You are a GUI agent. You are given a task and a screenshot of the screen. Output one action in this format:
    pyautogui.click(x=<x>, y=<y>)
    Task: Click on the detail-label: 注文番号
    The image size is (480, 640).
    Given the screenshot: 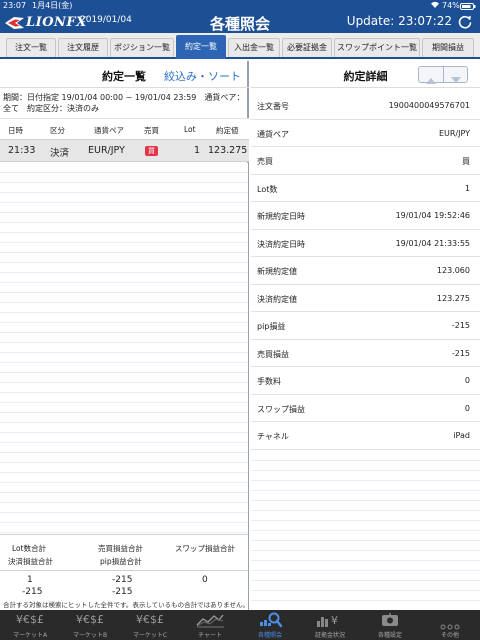 What is the action you would take?
    pyautogui.click(x=273, y=106)
    